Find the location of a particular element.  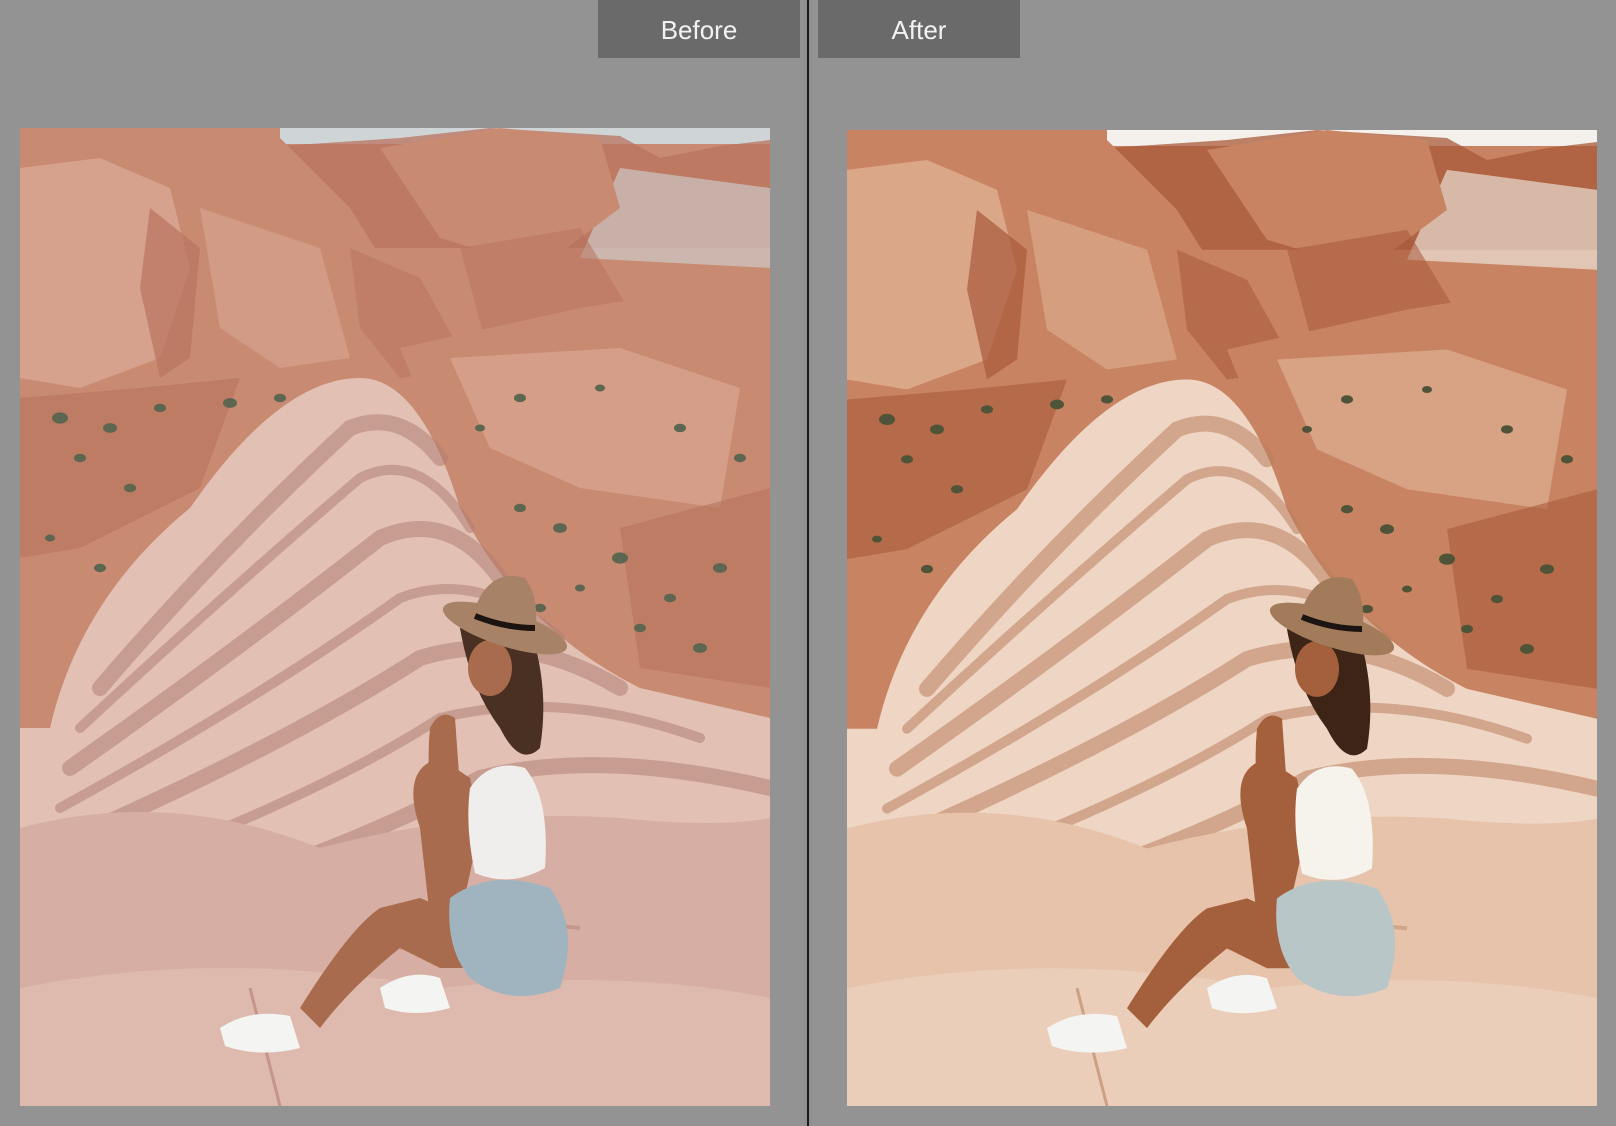

after-tab: After is located at coordinates (919, 29).